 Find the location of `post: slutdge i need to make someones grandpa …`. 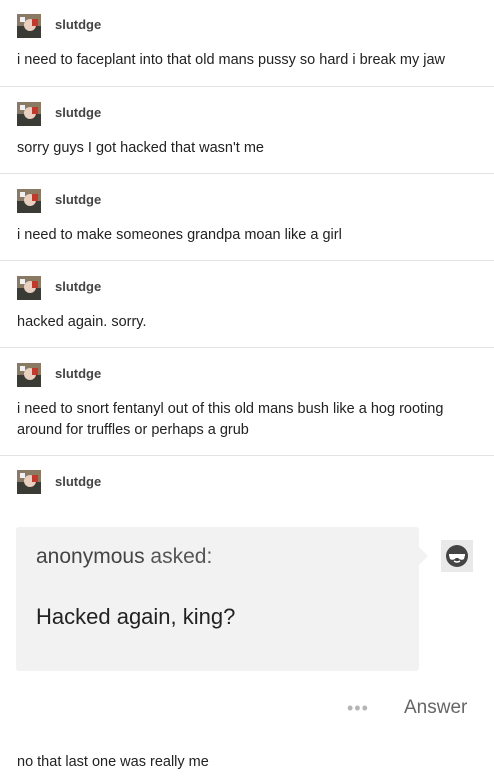

post: slutdge i need to make someones grandpa … is located at coordinates (247, 217).